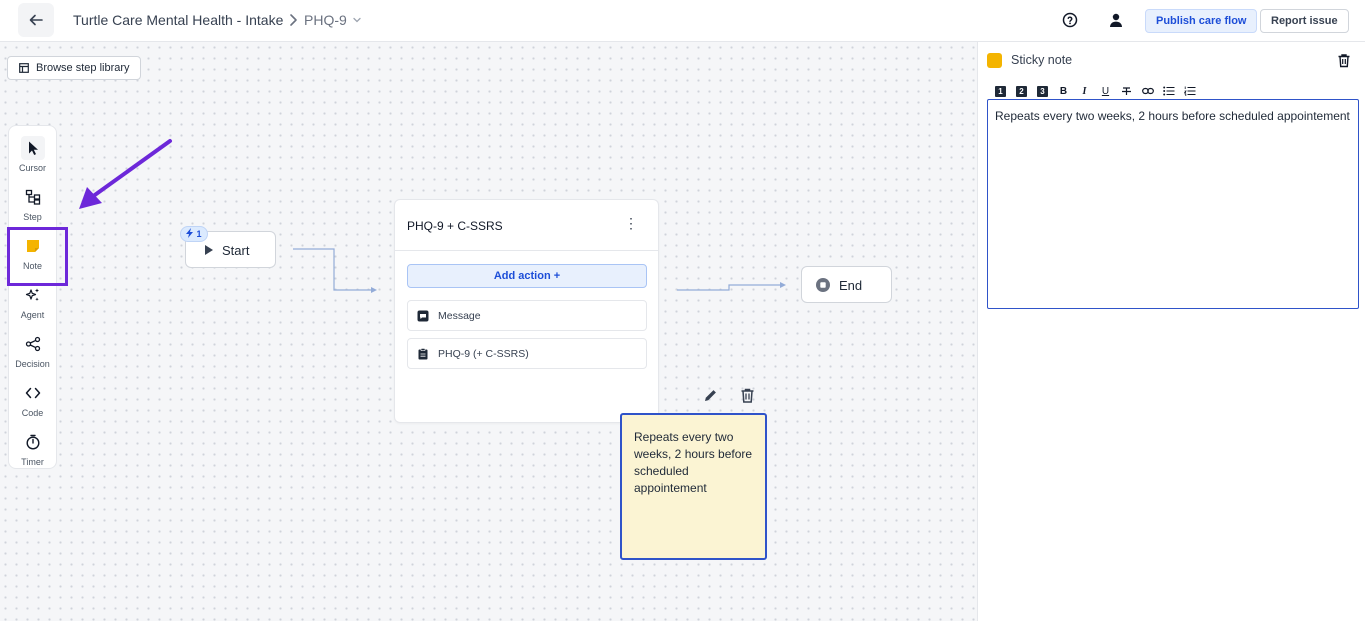 This screenshot has height=621, width=1365. Describe the element at coordinates (1070, 20) in the screenshot. I see `help-icon` at that location.